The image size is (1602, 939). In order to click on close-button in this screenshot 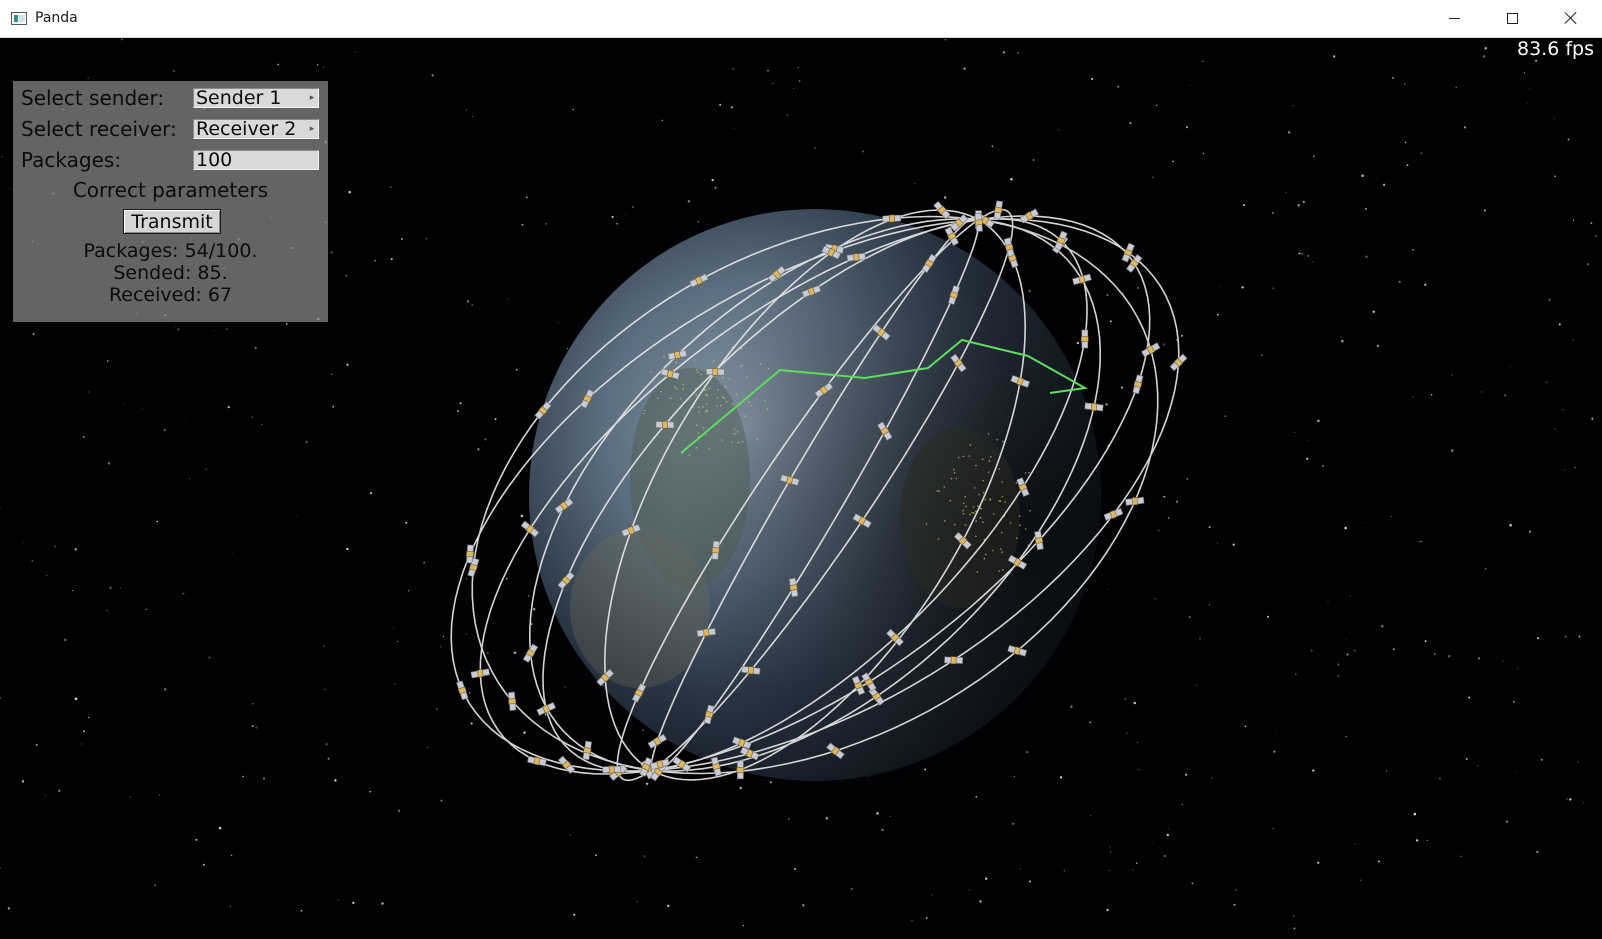, I will do `click(1571, 19)`.